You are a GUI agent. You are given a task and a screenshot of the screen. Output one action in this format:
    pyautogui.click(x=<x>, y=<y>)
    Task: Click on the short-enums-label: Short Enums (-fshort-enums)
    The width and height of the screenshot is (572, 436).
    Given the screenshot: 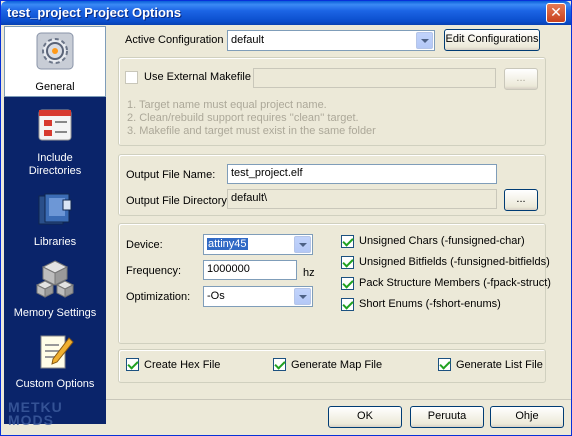 What is the action you would take?
    pyautogui.click(x=430, y=304)
    